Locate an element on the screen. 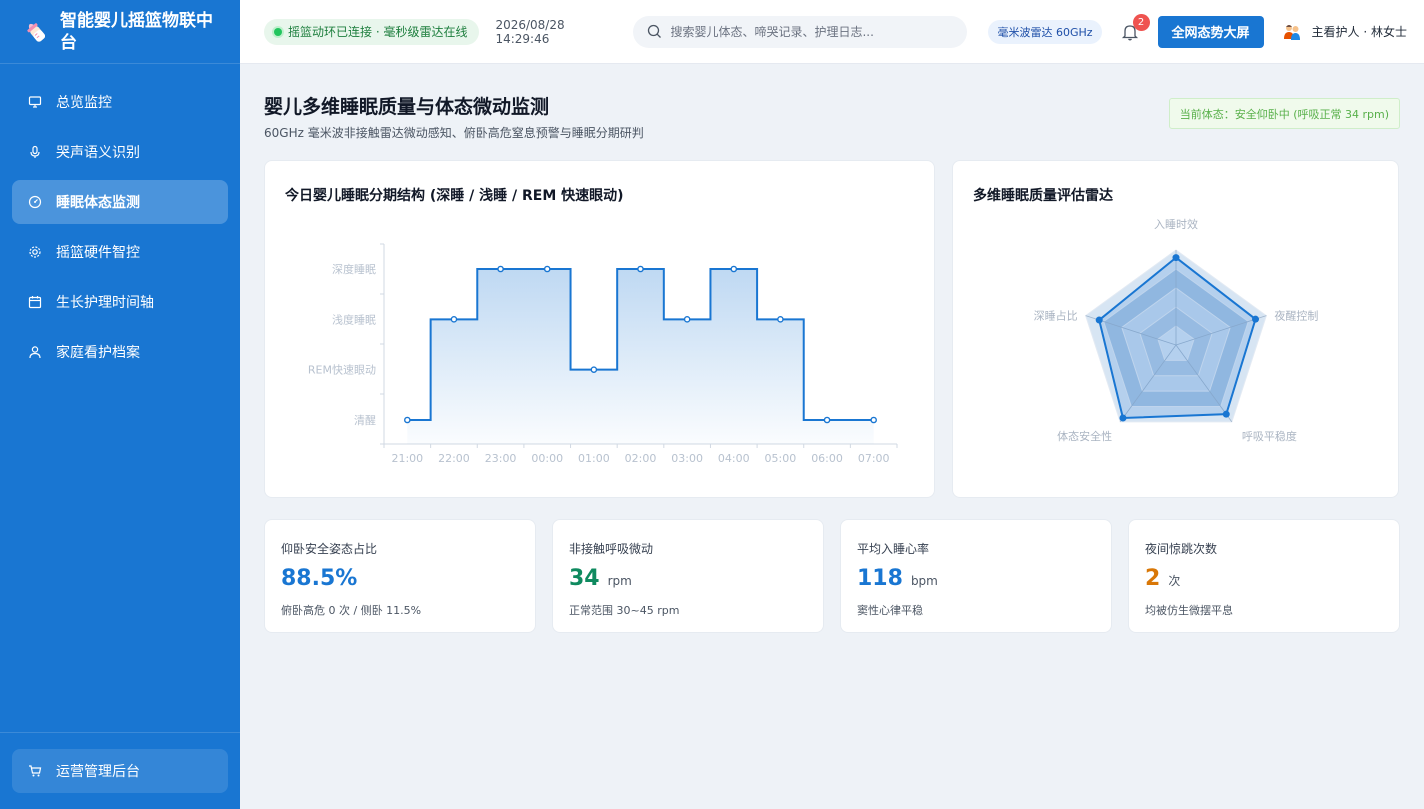  radar-chip: 毫米波雷达 60GHz is located at coordinates (1045, 31).